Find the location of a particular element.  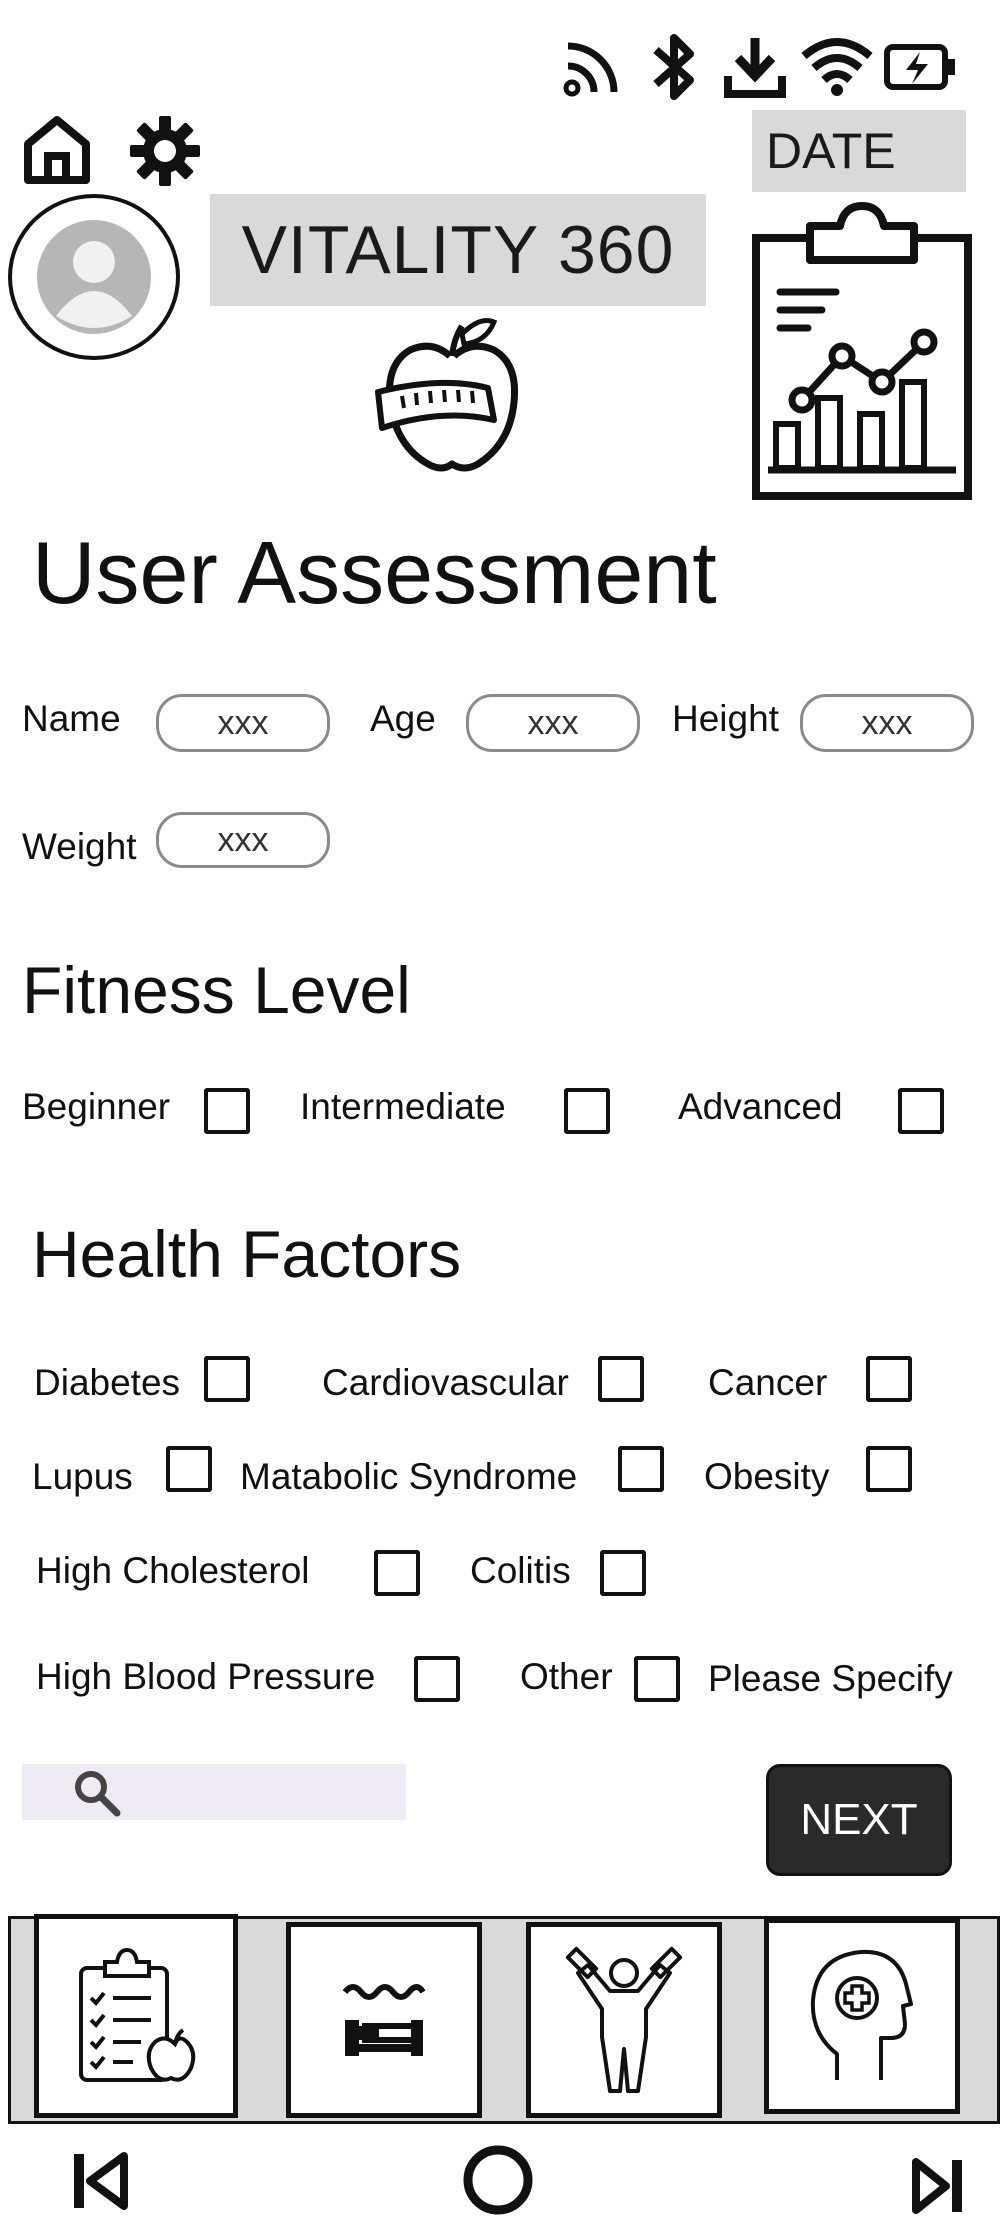

mental-health-icon is located at coordinates (861, 2014).